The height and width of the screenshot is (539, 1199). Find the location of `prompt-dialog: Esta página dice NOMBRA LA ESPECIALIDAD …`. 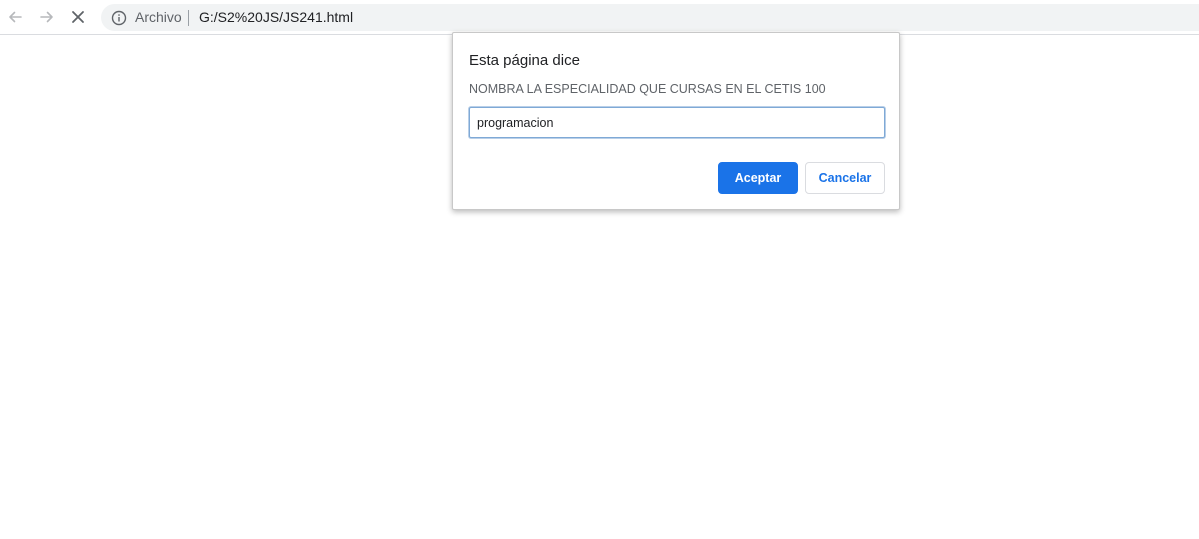

prompt-dialog: Esta página dice NOMBRA LA ESPECIALIDAD … is located at coordinates (676, 121).